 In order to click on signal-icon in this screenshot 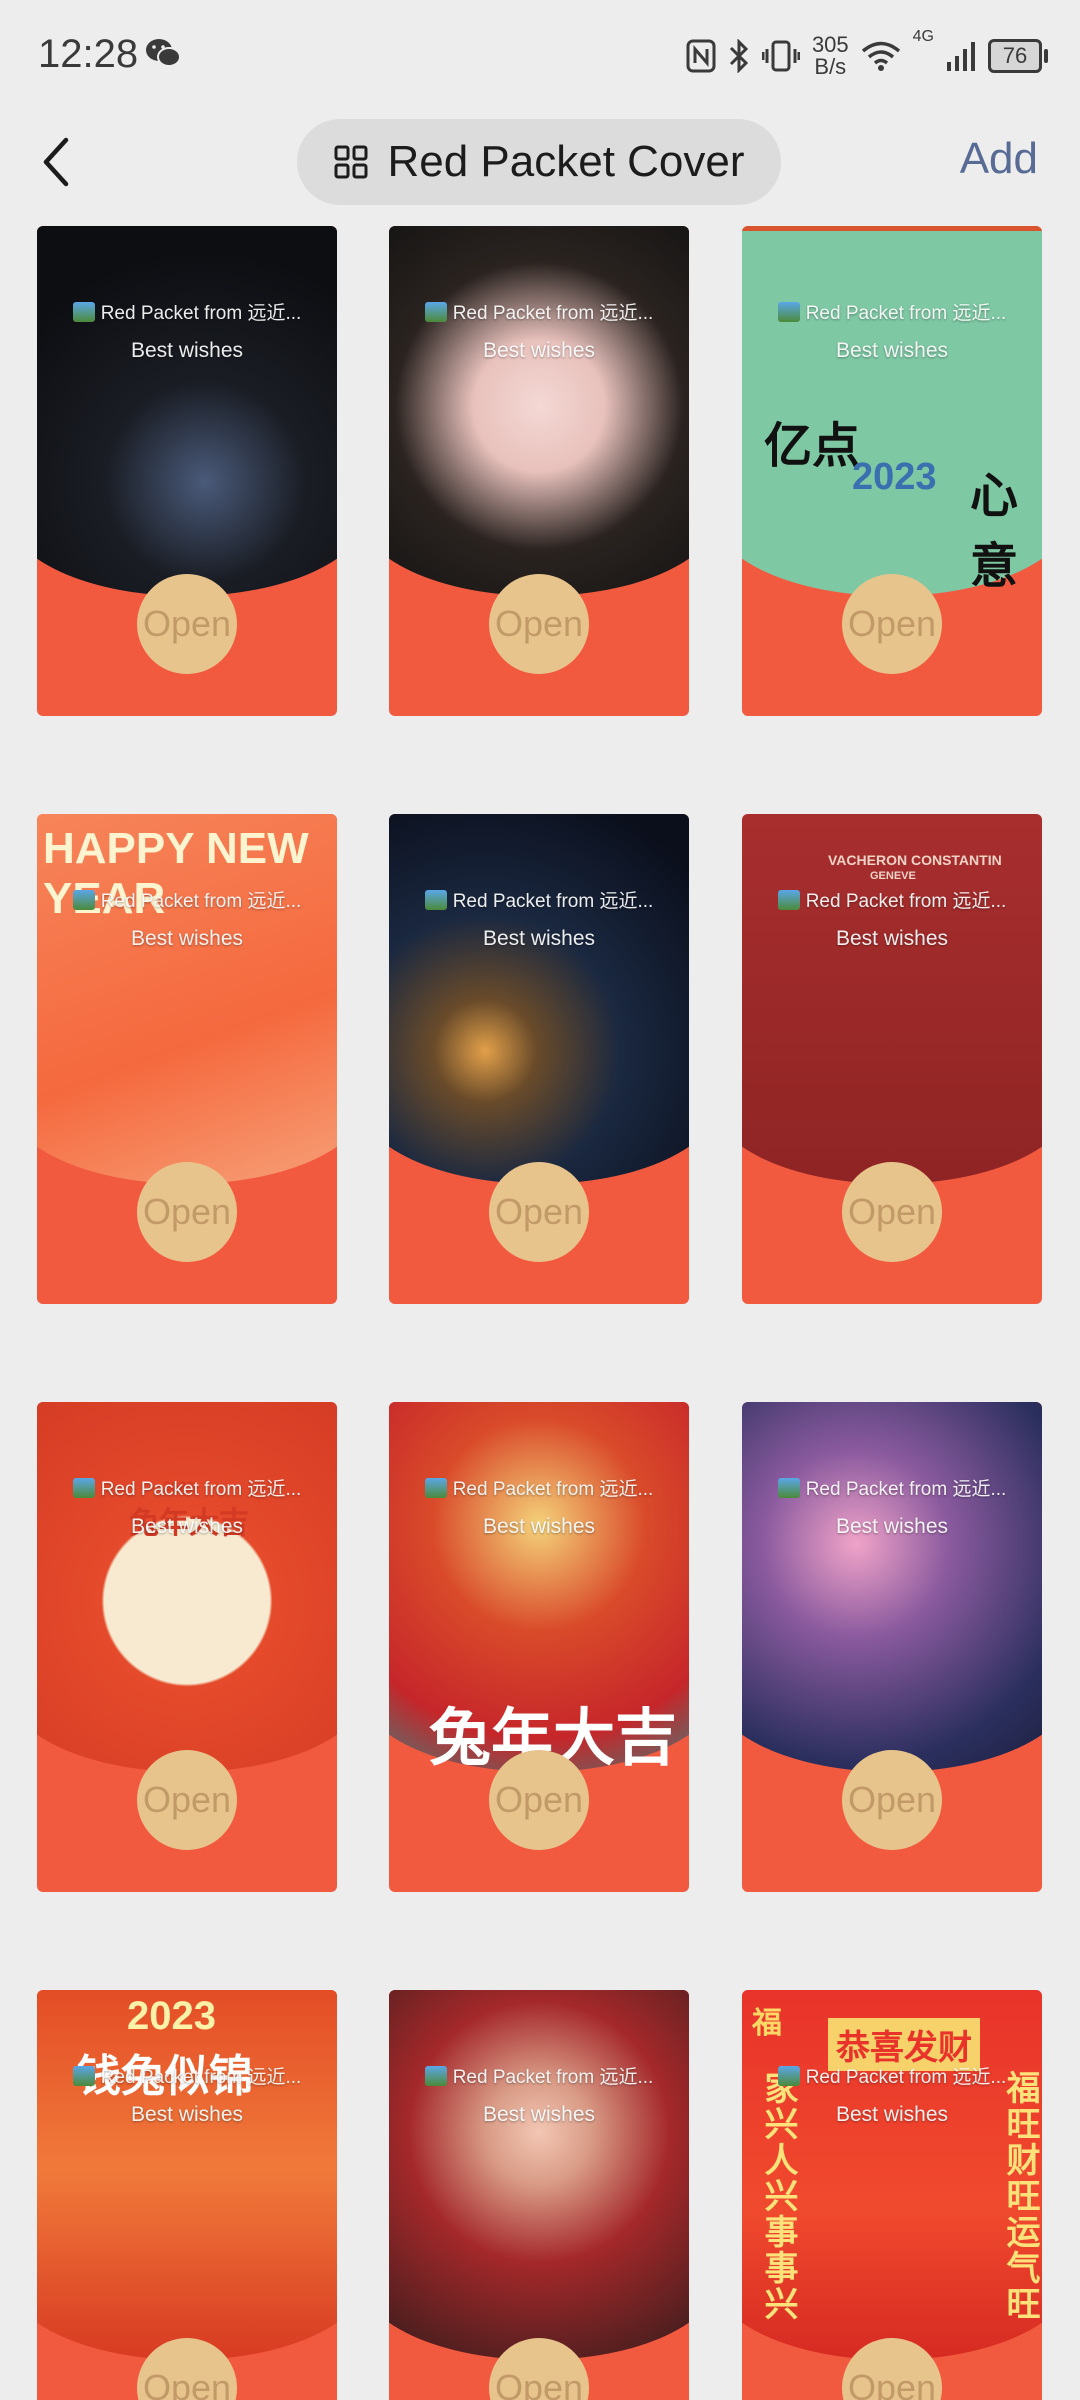, I will do `click(961, 56)`.